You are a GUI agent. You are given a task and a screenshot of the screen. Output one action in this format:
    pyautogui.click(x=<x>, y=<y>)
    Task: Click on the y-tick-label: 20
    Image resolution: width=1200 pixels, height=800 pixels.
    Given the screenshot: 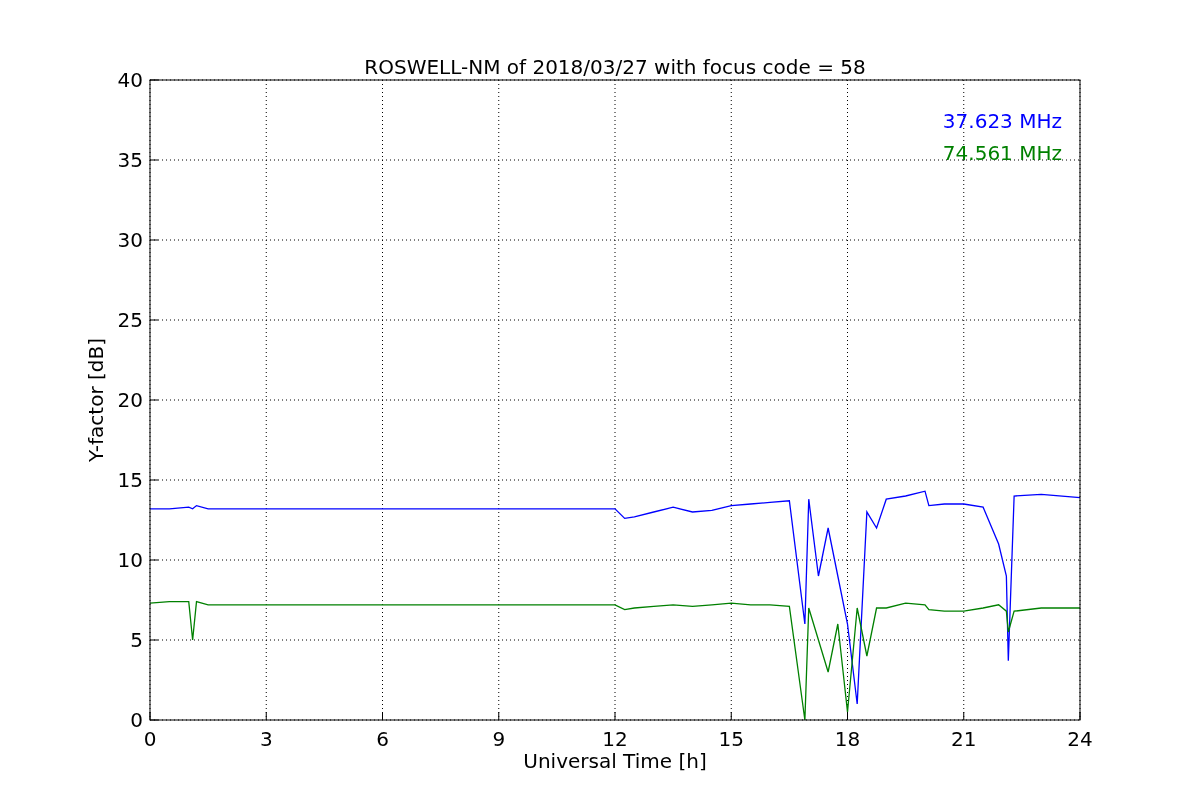 What is the action you would take?
    pyautogui.click(x=130, y=400)
    